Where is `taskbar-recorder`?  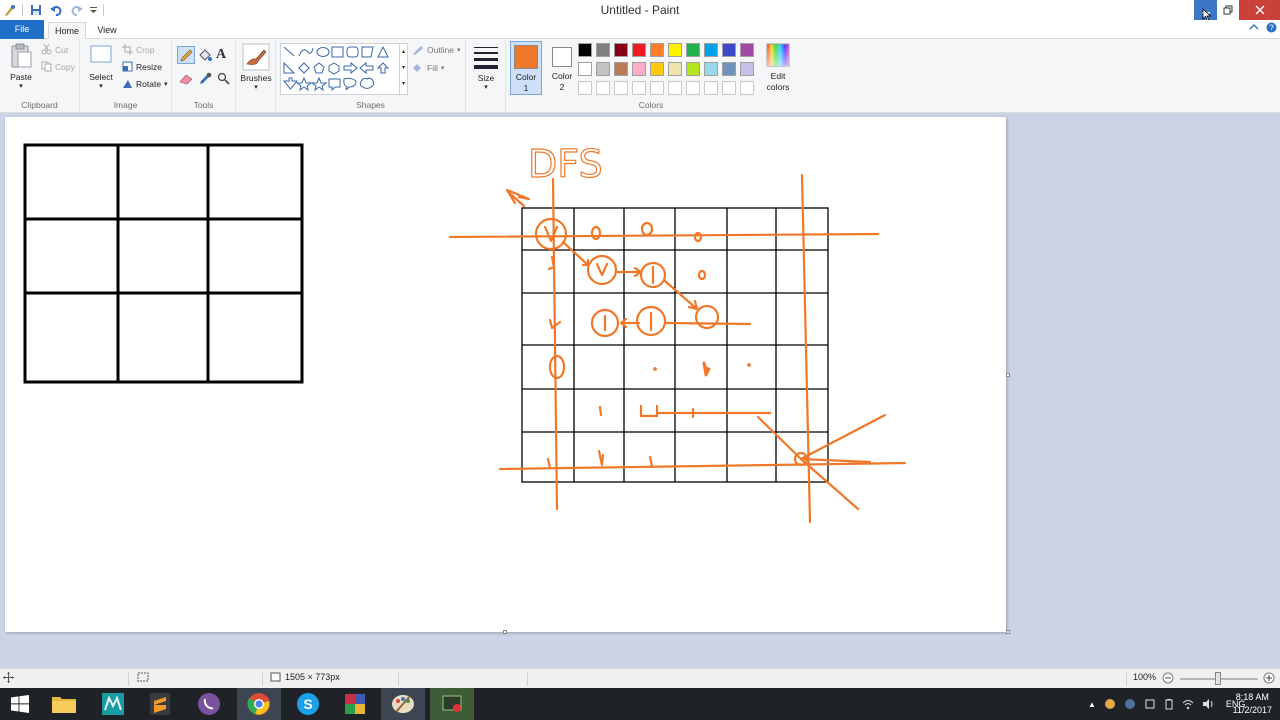
taskbar-recorder is located at coordinates (452, 704).